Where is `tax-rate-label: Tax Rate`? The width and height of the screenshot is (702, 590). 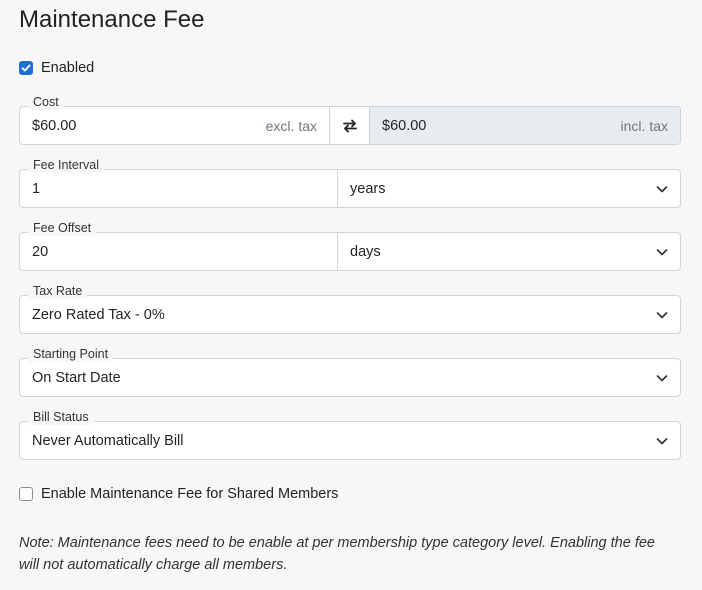 tax-rate-label: Tax Rate is located at coordinates (58, 291).